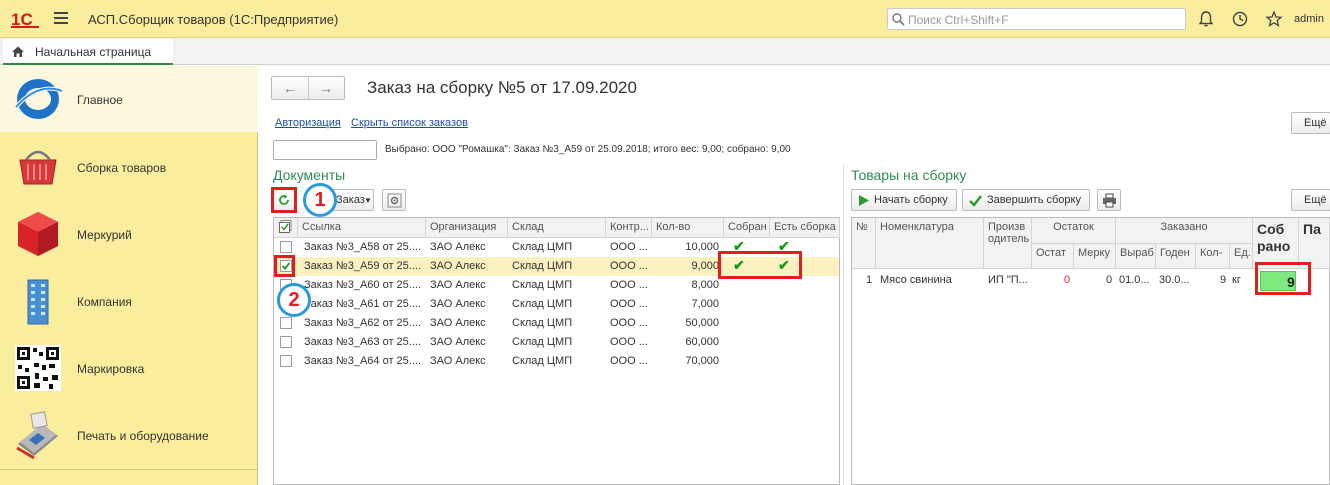  I want to click on auth-link: Авторизация, so click(308, 123).